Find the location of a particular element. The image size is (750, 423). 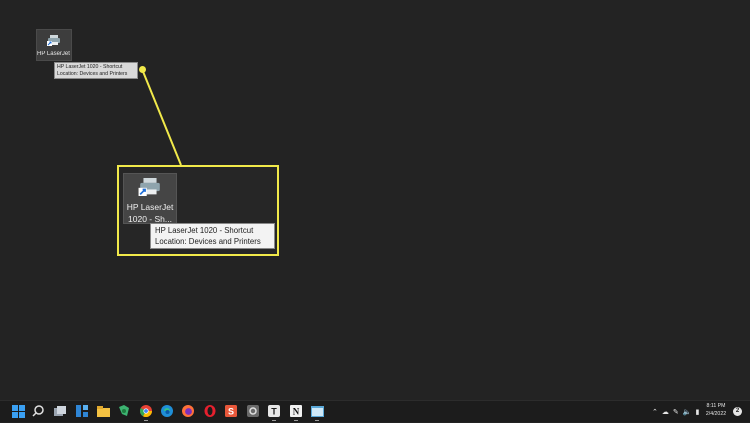

clock-time: 8:11 PM is located at coordinates (716, 406).